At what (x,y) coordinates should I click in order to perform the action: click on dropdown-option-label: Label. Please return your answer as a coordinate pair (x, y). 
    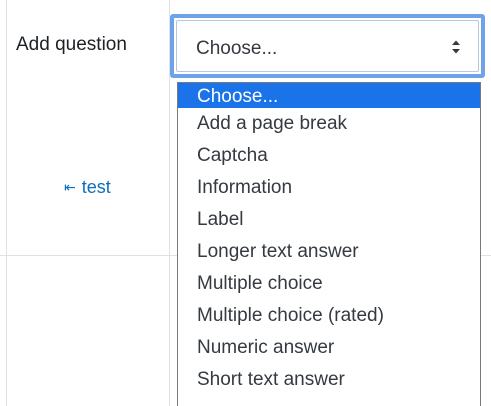
    Looking at the image, I should click on (329, 220).